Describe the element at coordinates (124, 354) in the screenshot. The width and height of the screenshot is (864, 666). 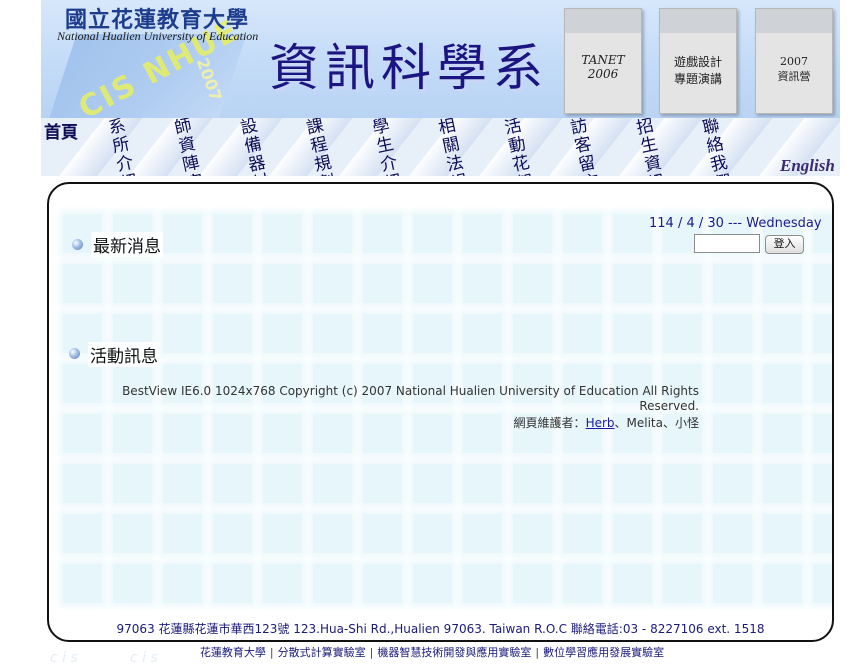
I see `activity-section-title: 活動訊息` at that location.